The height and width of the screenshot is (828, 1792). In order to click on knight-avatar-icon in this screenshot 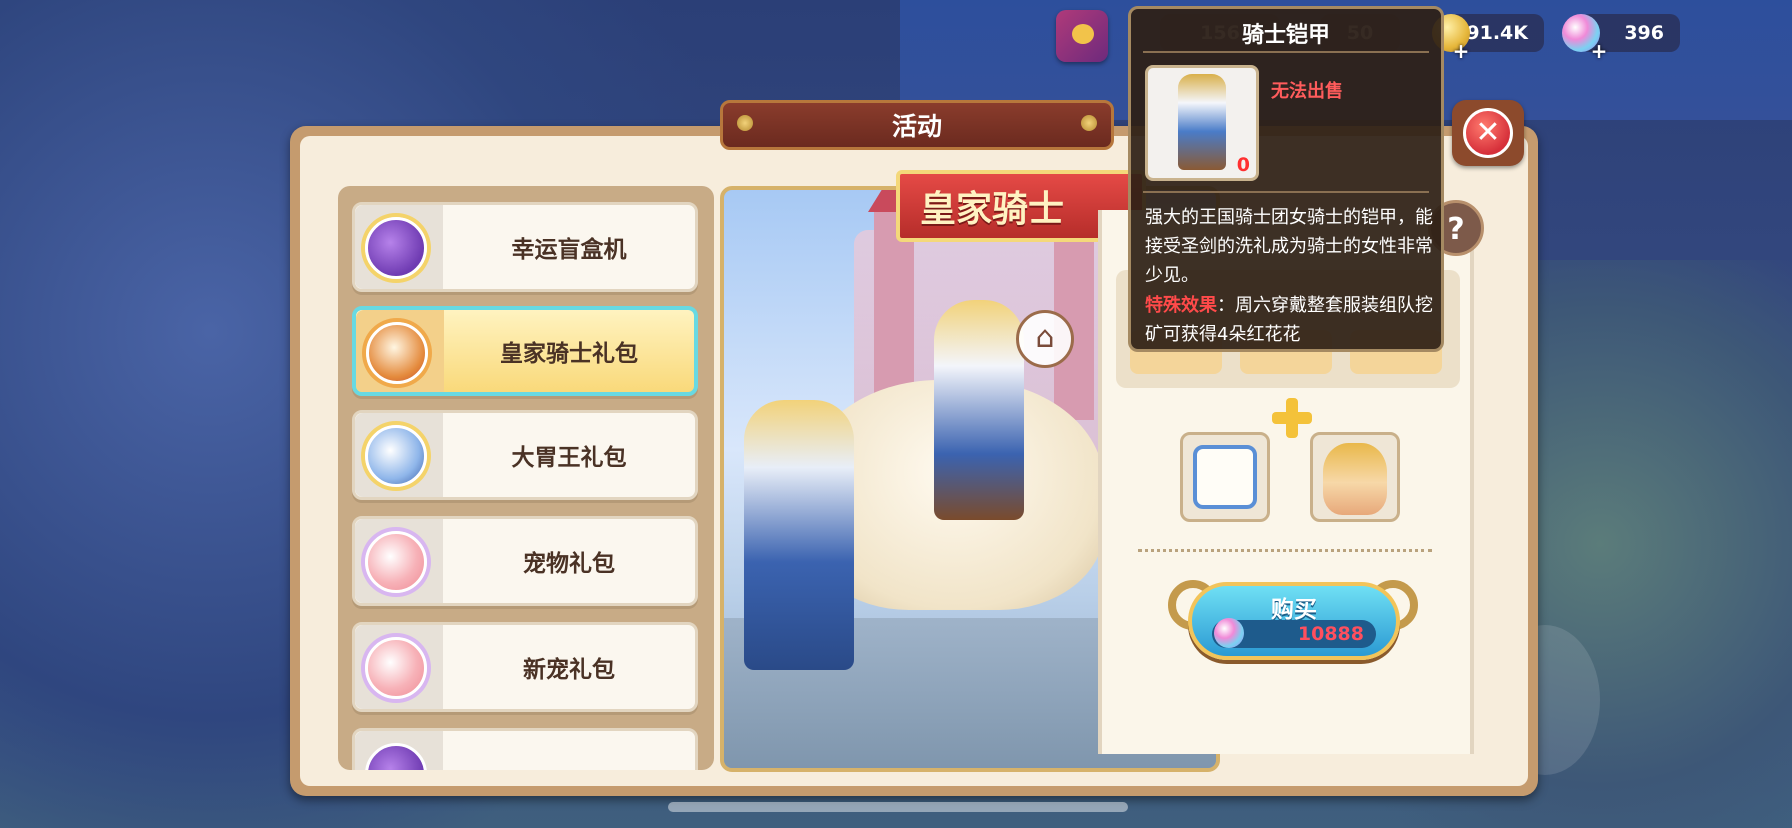, I will do `click(1355, 479)`.